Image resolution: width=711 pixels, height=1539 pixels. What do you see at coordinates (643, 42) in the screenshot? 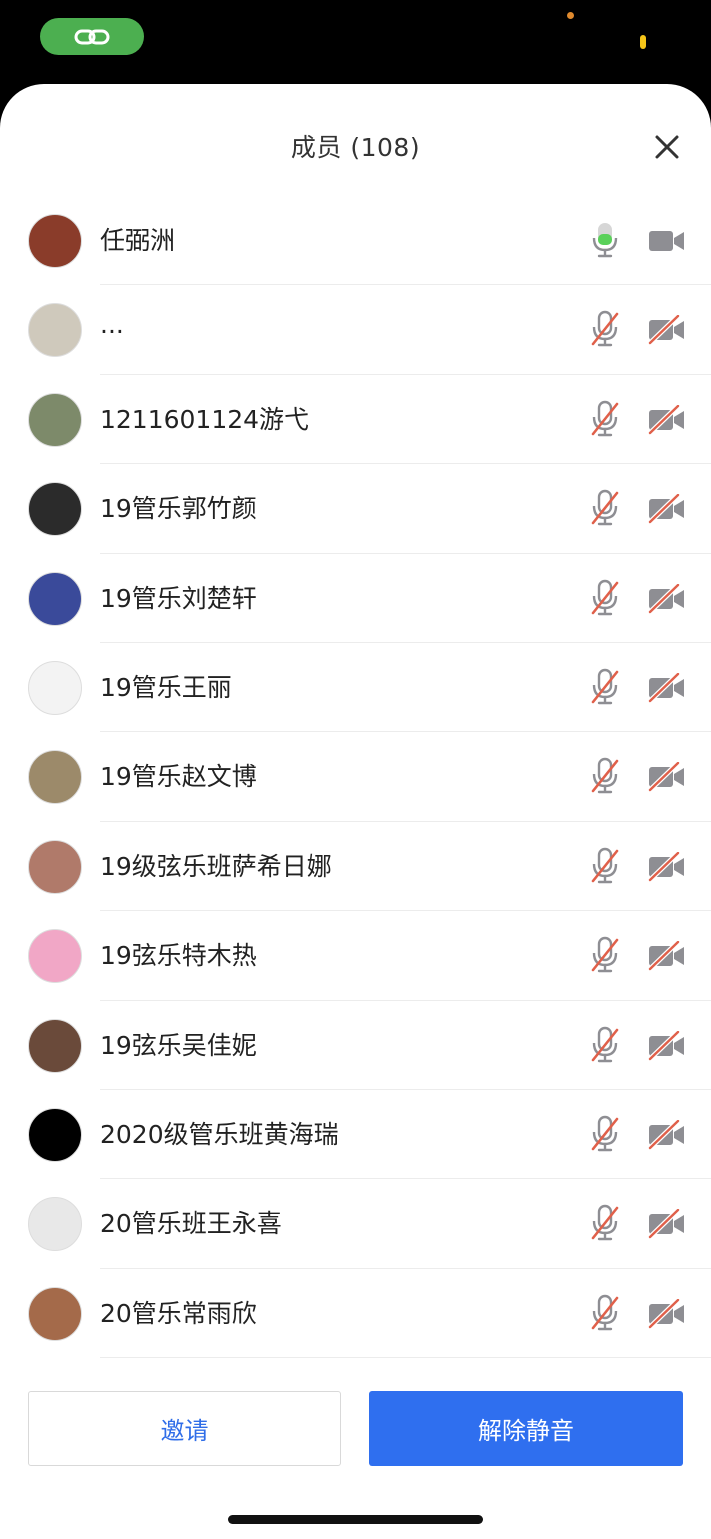
I see `battery-indicator` at bounding box center [643, 42].